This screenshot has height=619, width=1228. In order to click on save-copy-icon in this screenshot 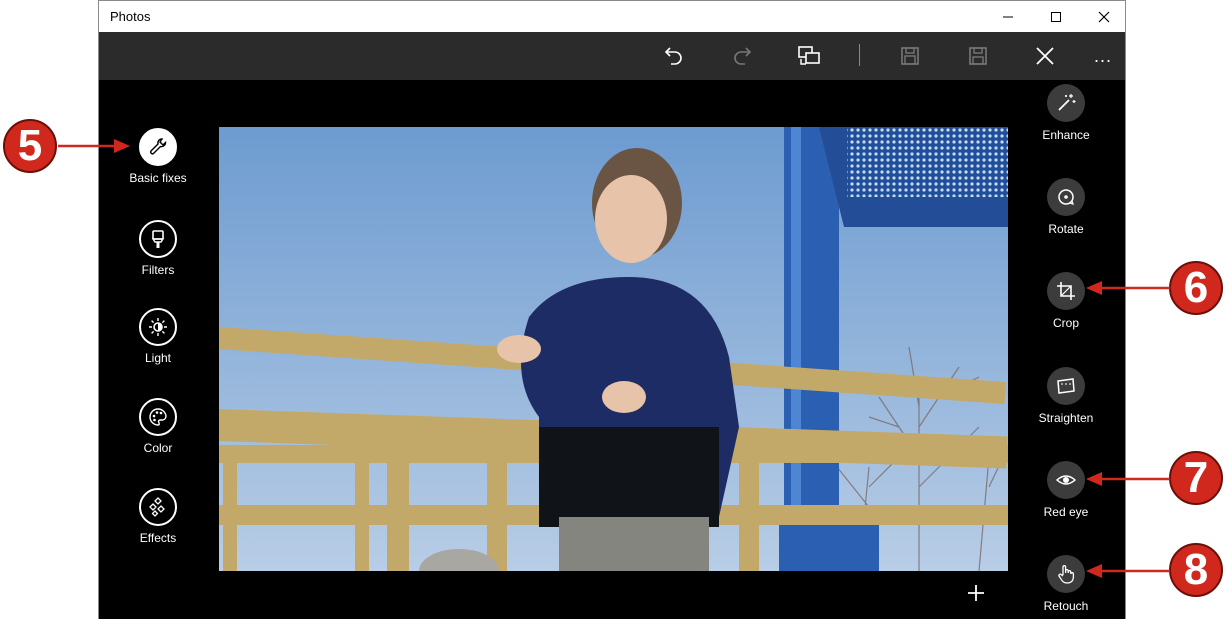, I will do `click(910, 56)`.